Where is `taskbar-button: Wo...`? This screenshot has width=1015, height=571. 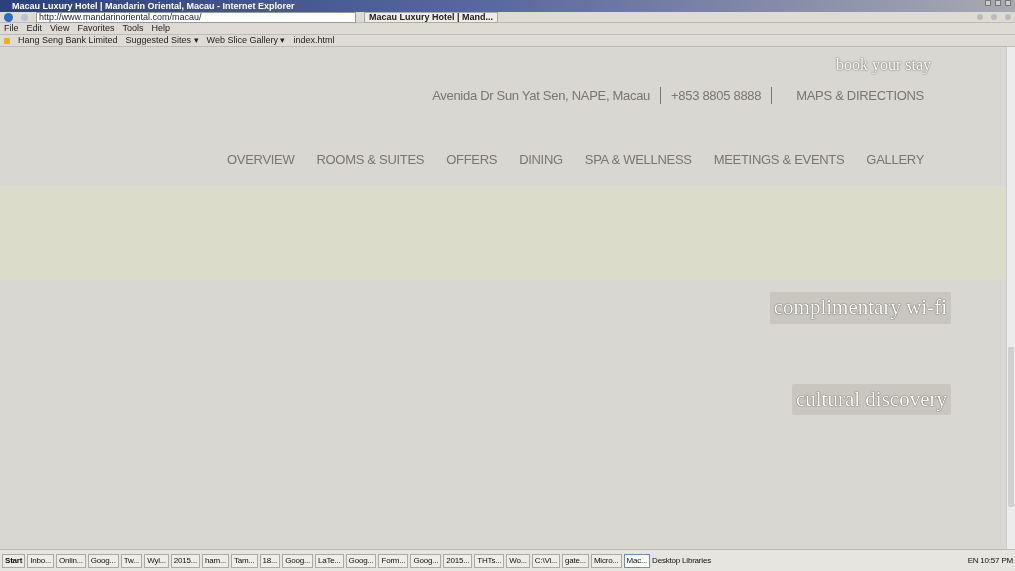
taskbar-button: Wo... is located at coordinates (518, 560).